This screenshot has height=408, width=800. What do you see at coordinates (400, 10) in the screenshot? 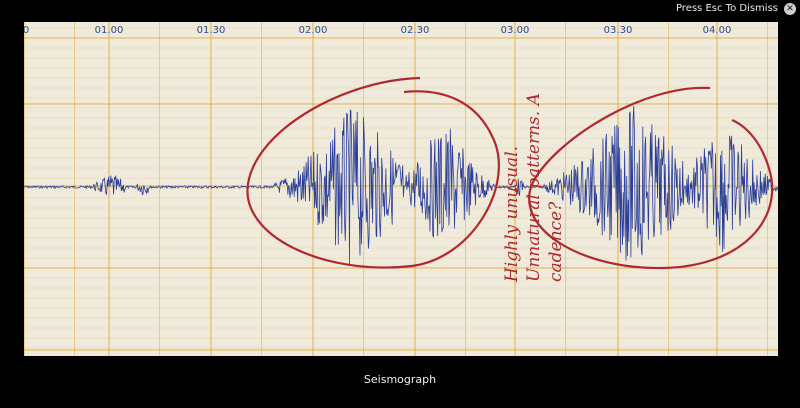
I see `overlay-topbar: Press Esc To Dismiss ✕` at bounding box center [400, 10].